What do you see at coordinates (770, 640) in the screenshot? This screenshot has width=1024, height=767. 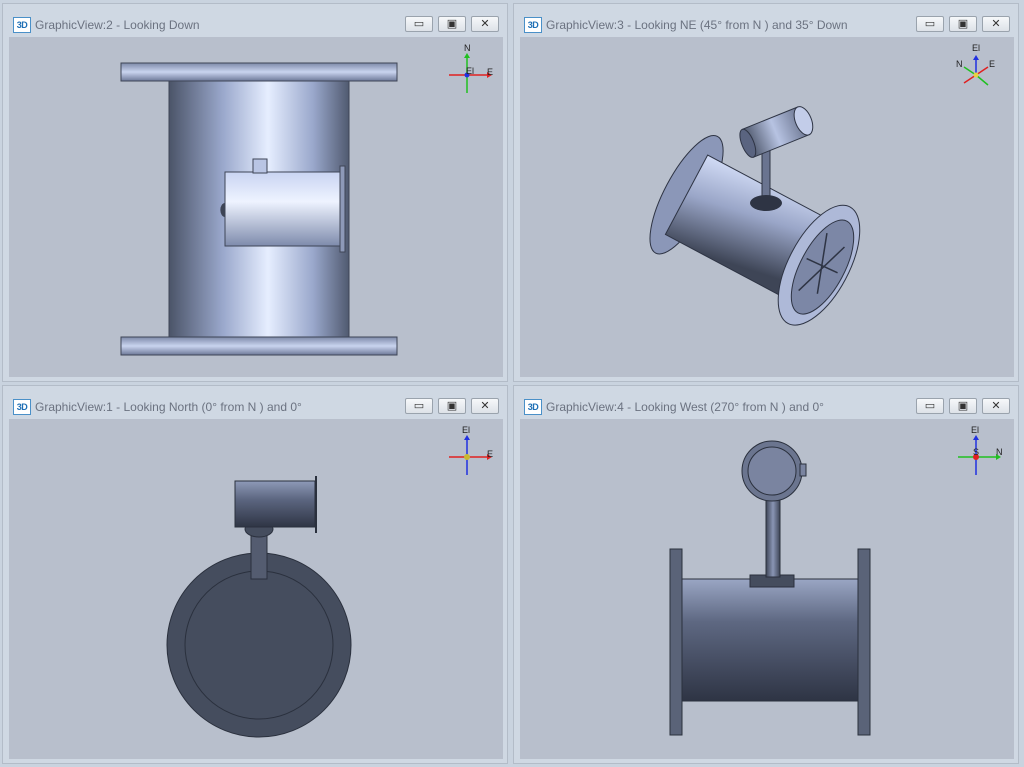 I see `pipe-body` at bounding box center [770, 640].